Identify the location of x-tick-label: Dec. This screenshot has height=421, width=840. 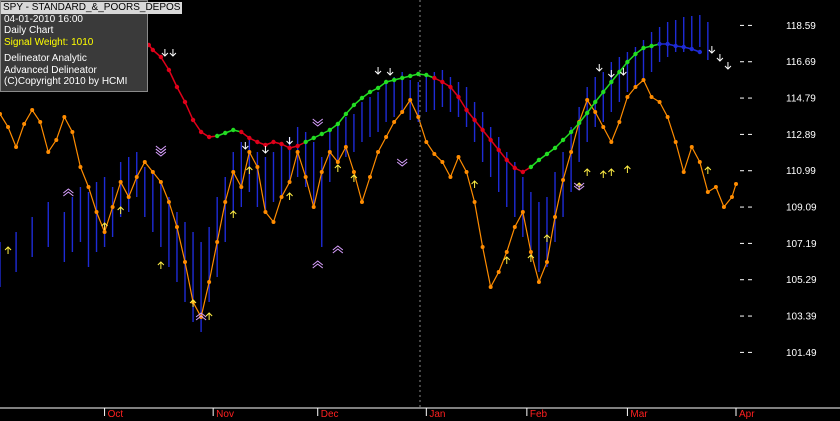
(330, 414).